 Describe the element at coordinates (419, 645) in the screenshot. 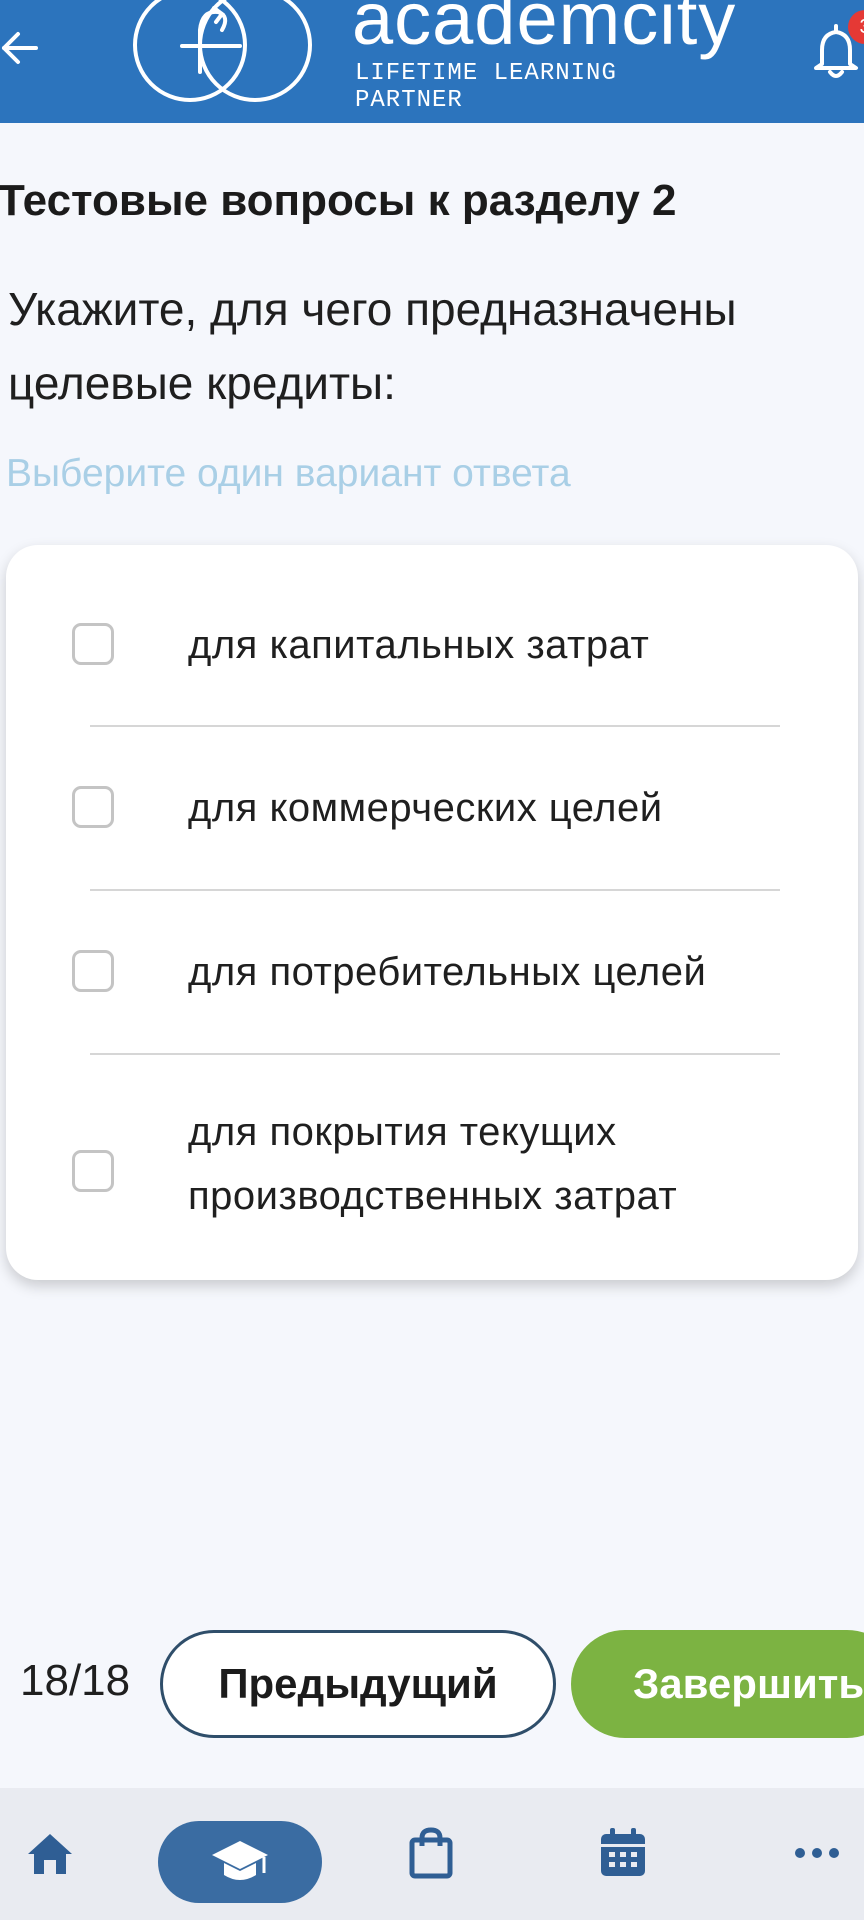

I see `answer-option-label: для капитальных затрат` at that location.